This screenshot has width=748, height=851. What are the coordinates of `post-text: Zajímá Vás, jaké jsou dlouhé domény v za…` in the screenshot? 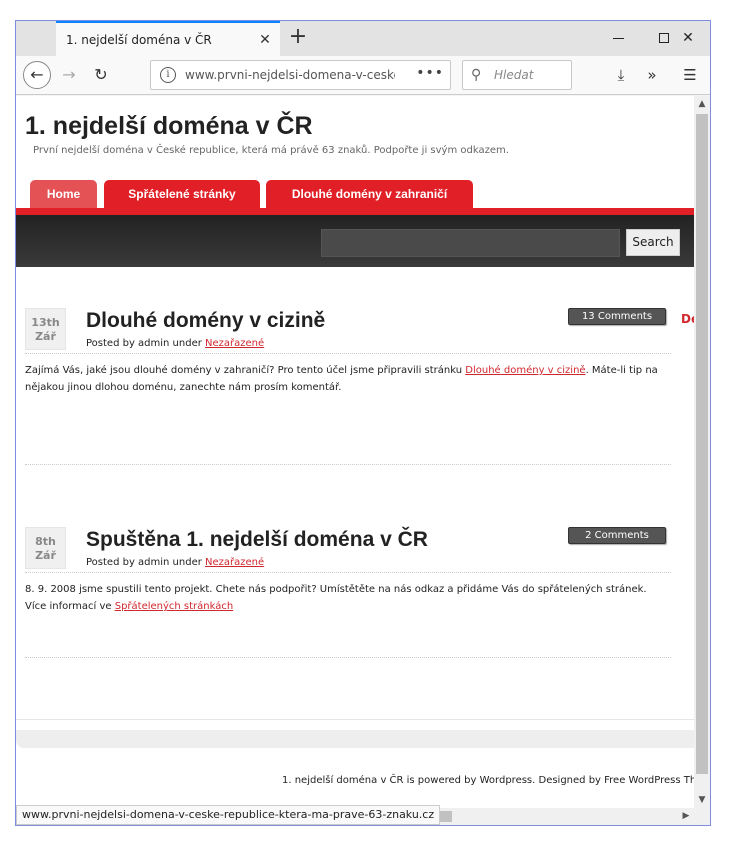 It's located at (245, 370).